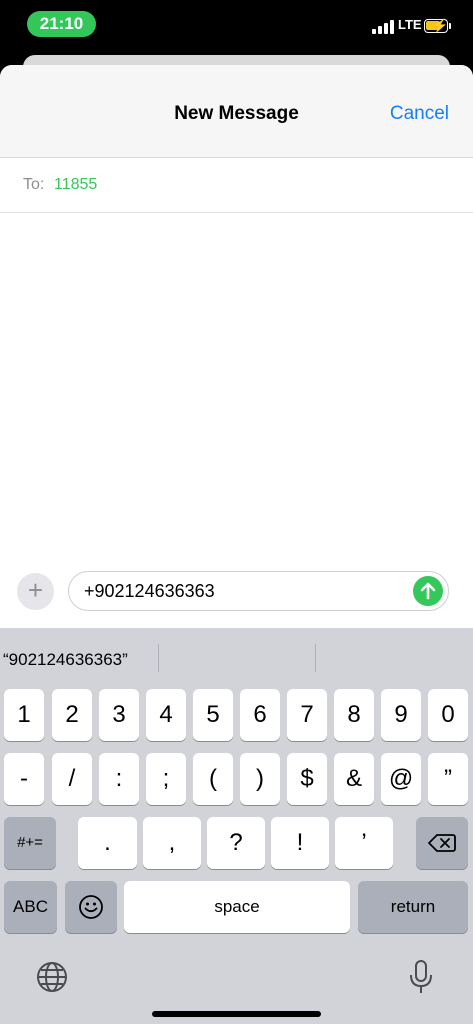  What do you see at coordinates (260, 779) in the screenshot?
I see `key-close-paren: )` at bounding box center [260, 779].